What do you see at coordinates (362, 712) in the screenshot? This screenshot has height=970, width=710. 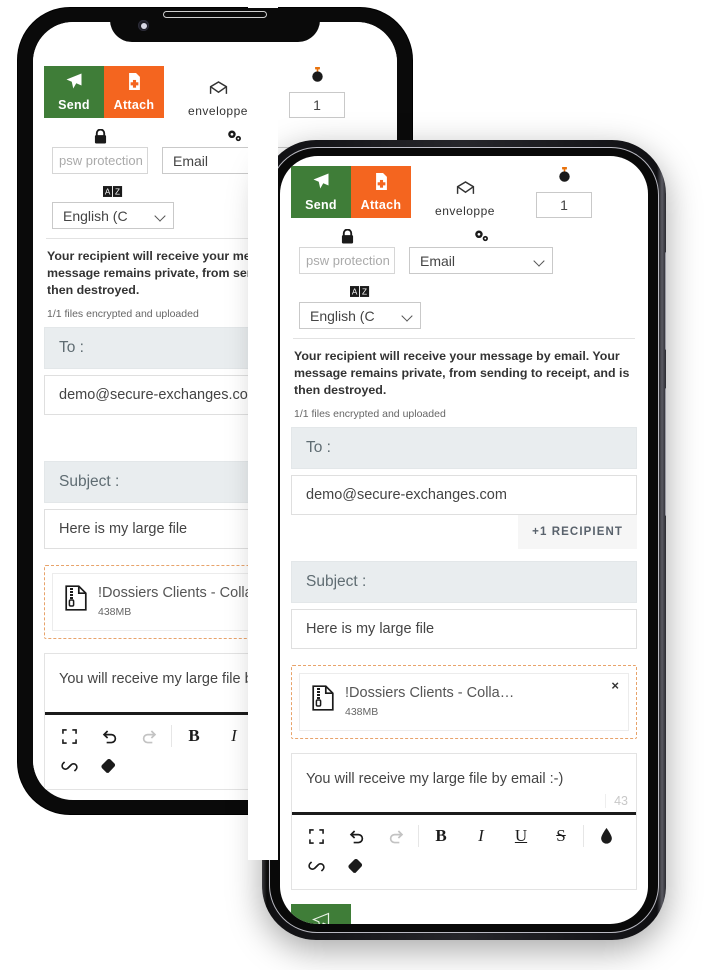 I see `attachment-size: 438MB` at bounding box center [362, 712].